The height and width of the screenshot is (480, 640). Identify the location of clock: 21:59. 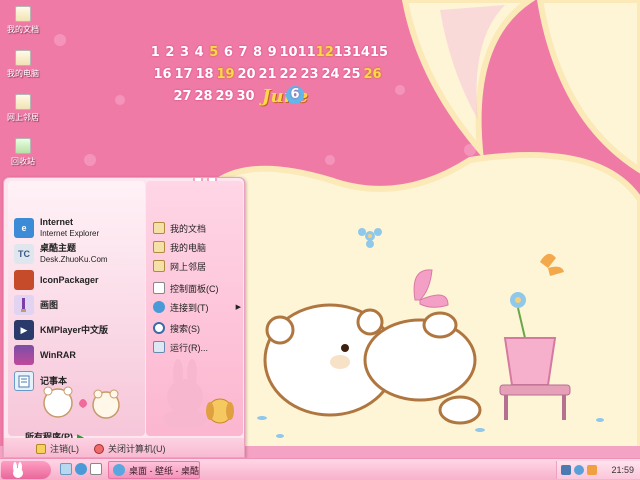
(622, 470).